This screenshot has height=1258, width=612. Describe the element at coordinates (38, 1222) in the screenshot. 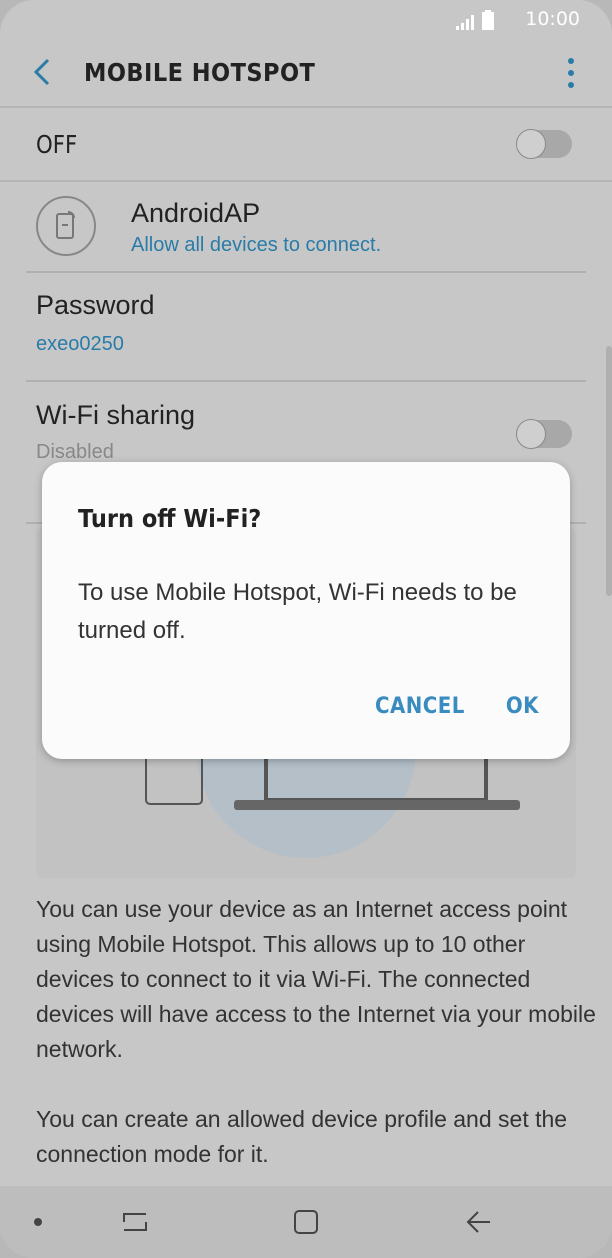

I see `dot-icon` at that location.